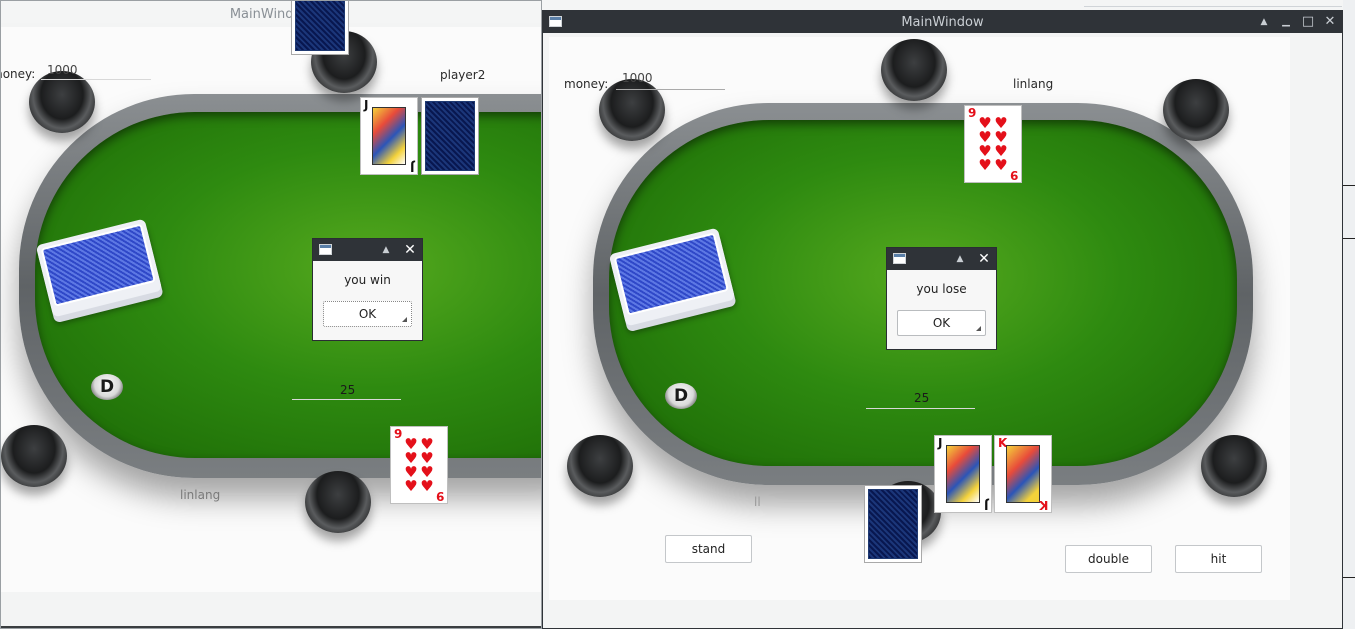 Image resolution: width=1355 pixels, height=629 pixels. What do you see at coordinates (1108, 559) in the screenshot?
I see `double-button: double` at bounding box center [1108, 559].